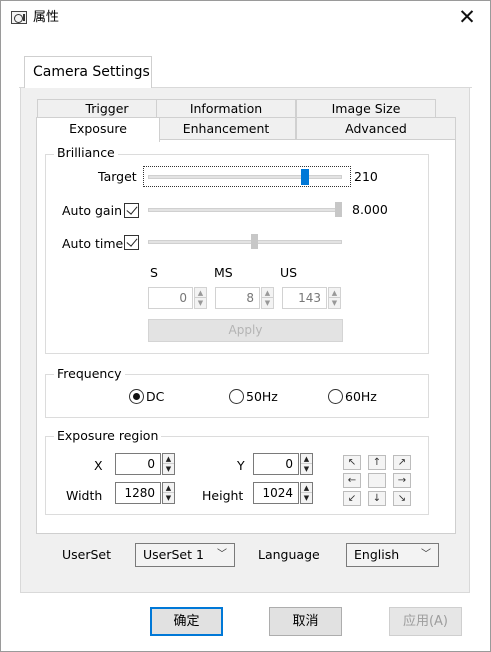 The height and width of the screenshot is (652, 491). Describe the element at coordinates (138, 493) in the screenshot. I see `width-input: 1280` at that location.